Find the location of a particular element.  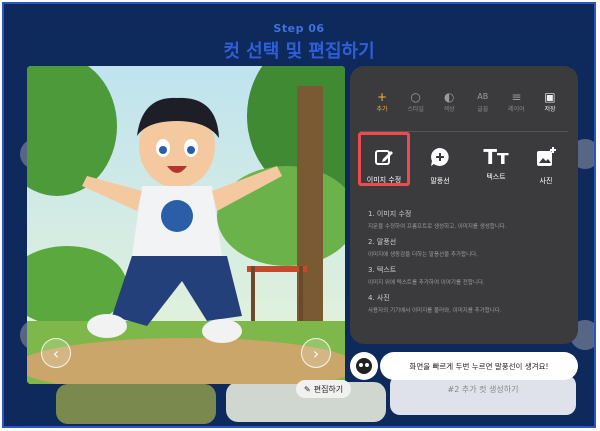

tool-label: 말풍선 is located at coordinates (440, 181).